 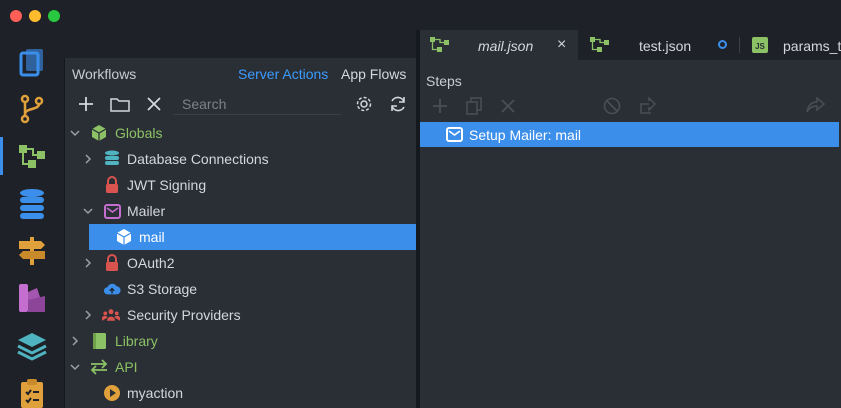 What do you see at coordinates (136, 341) in the screenshot?
I see `tree-item-label: Library` at bounding box center [136, 341].